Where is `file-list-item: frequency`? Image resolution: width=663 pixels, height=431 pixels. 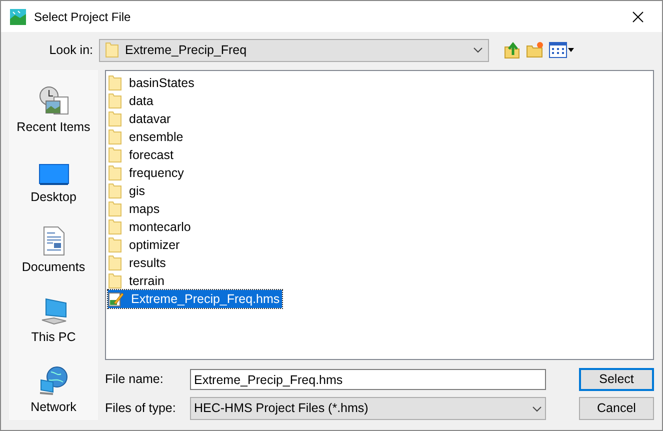
file-list-item: frequency is located at coordinates (147, 173).